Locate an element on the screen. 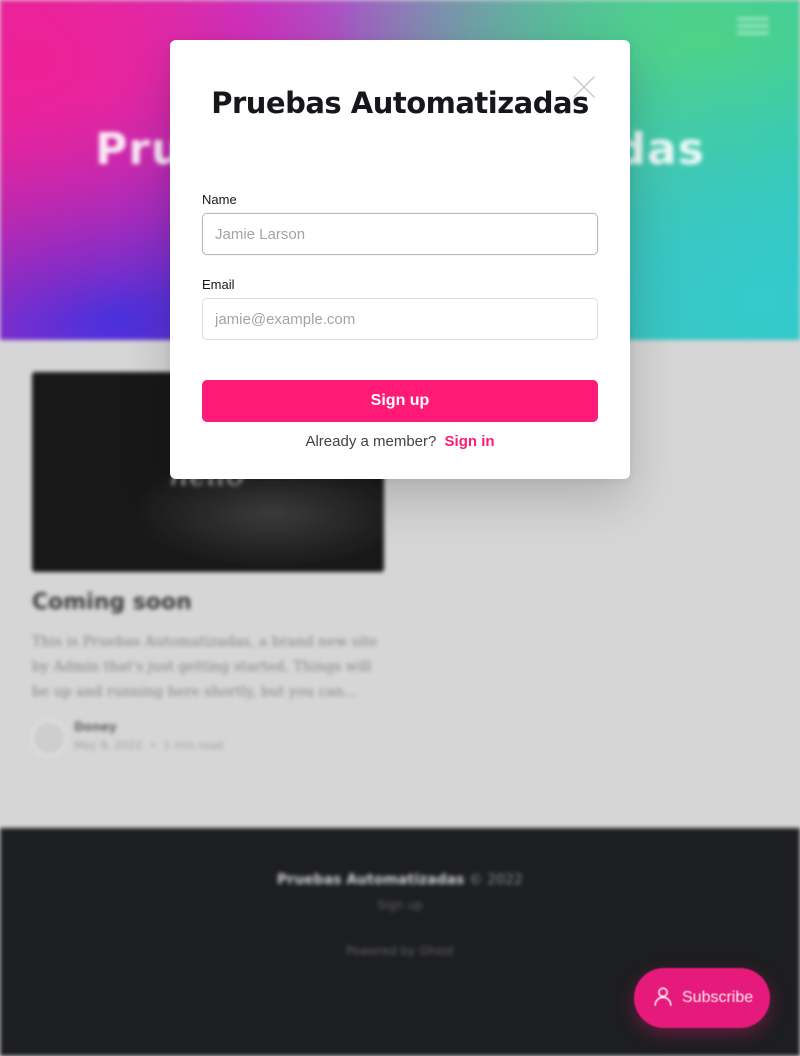  member-prompt: Already a member? is located at coordinates (371, 441).